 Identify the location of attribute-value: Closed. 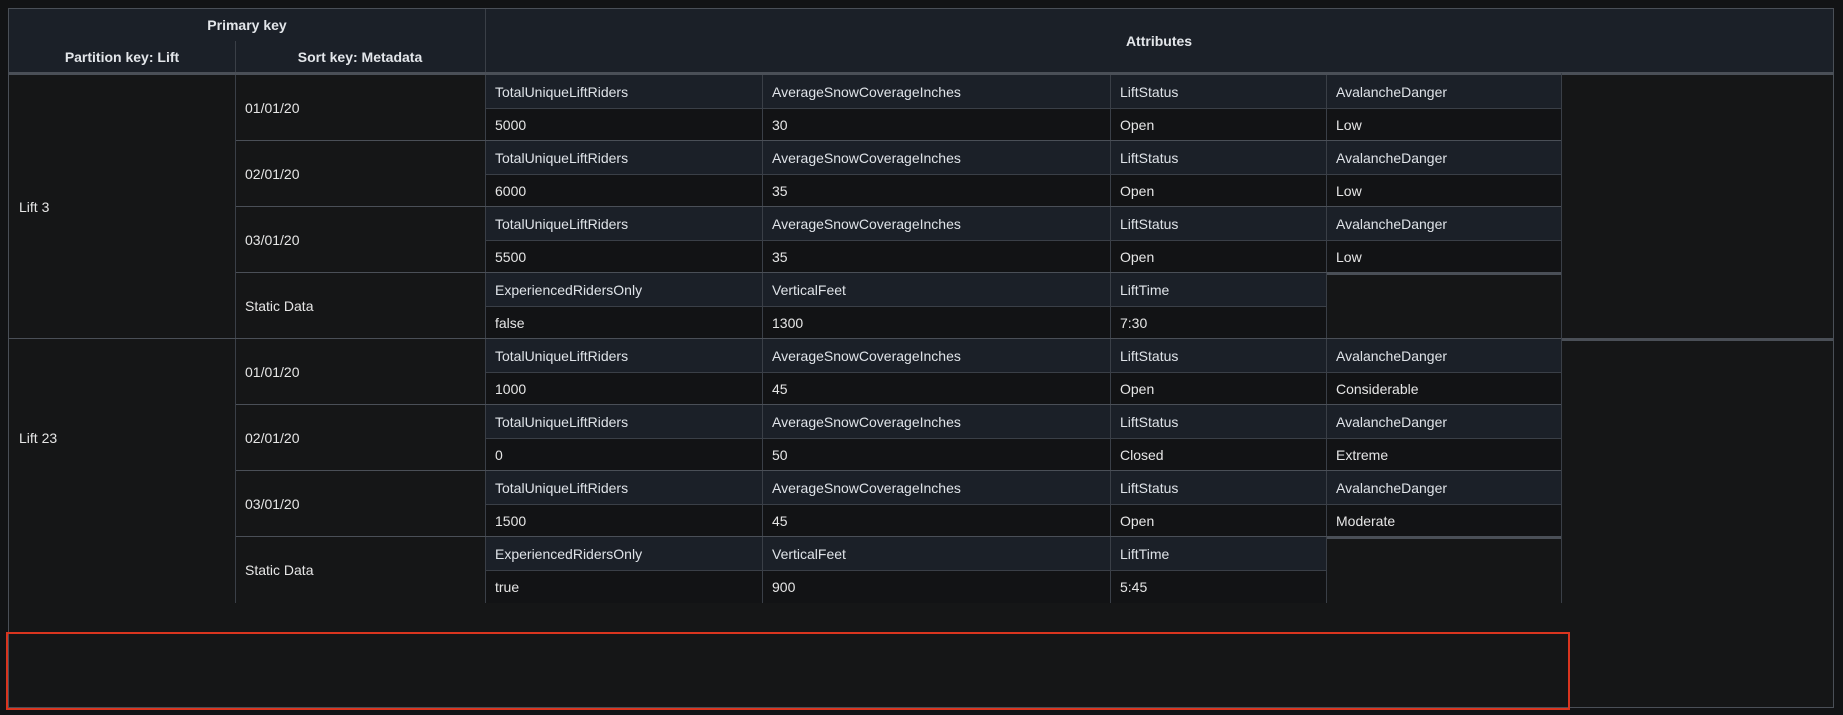
(1218, 454).